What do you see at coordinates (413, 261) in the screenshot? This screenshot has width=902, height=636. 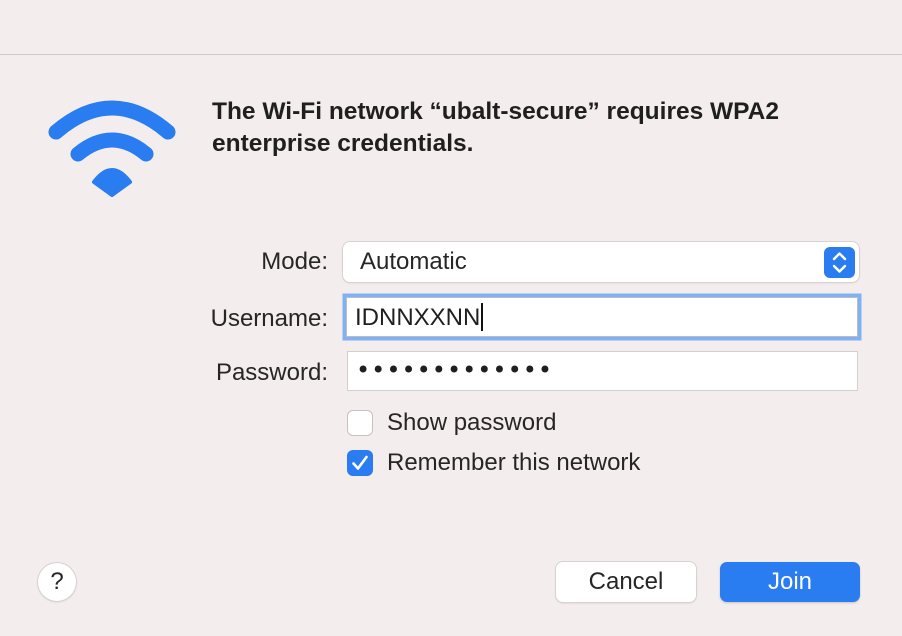 I see `mode-value: Automatic` at bounding box center [413, 261].